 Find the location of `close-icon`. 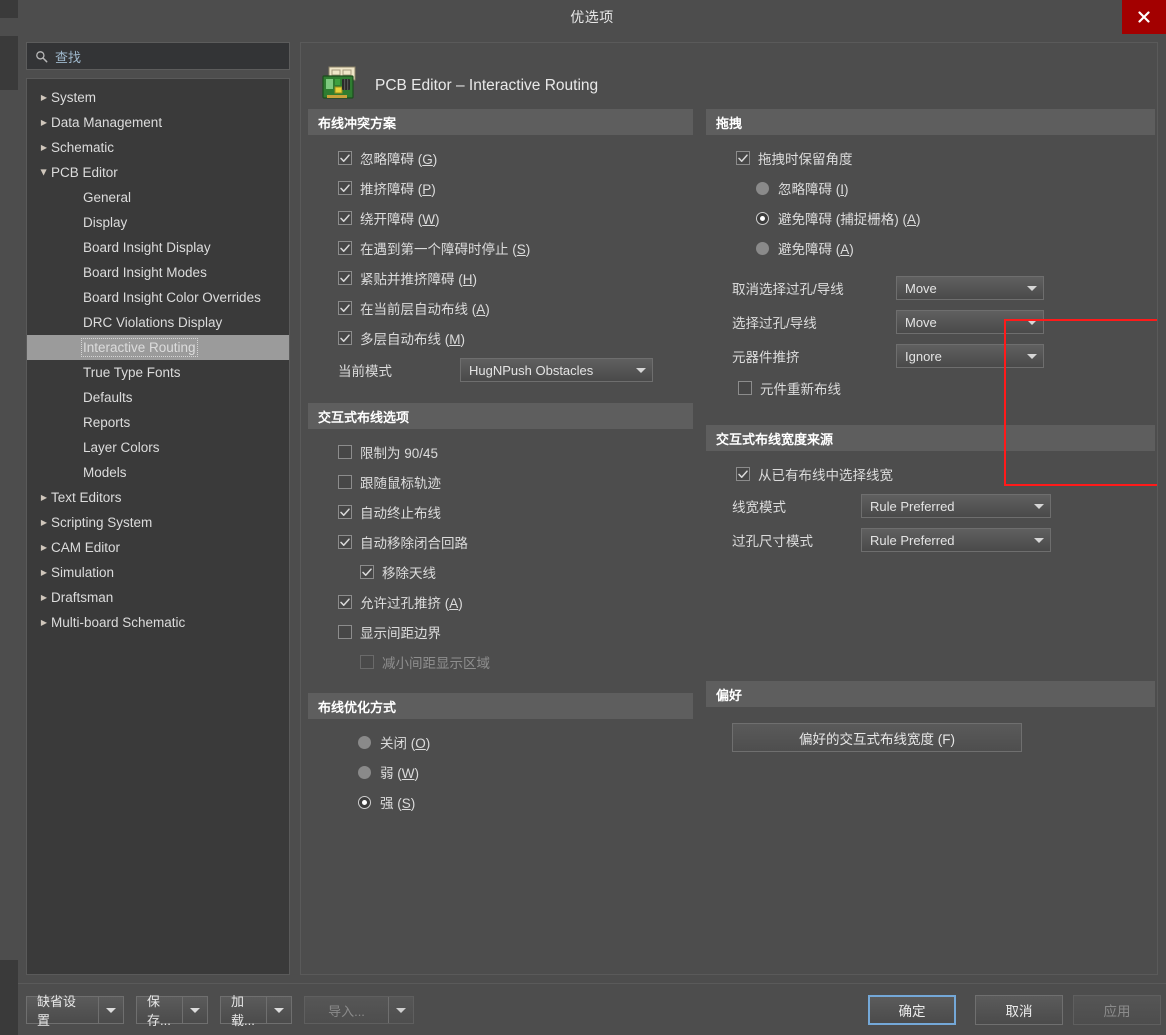

close-icon is located at coordinates (1144, 17).